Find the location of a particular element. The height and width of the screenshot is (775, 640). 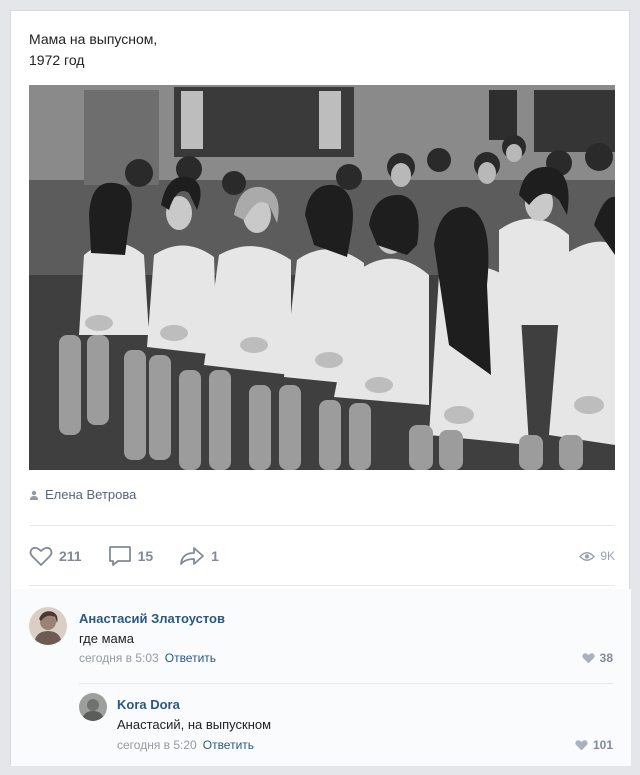

comment-like-count: 101 is located at coordinates (602, 745).